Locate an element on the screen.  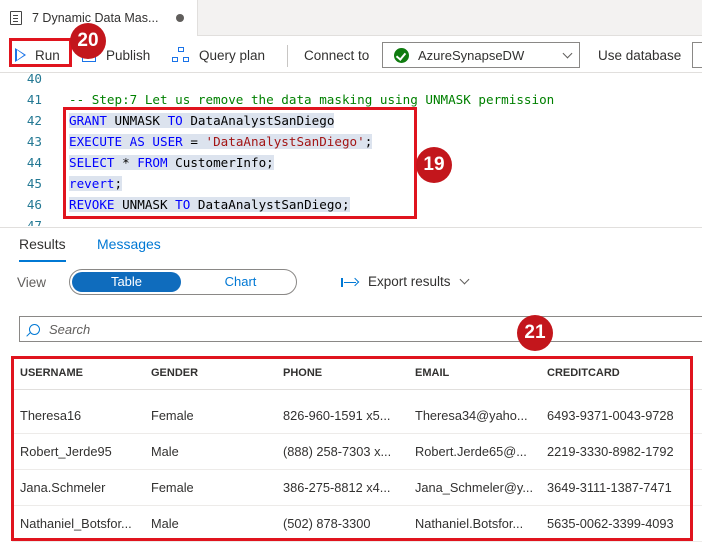
connection-dropdown: AzureSynapseDW is located at coordinates (481, 55).